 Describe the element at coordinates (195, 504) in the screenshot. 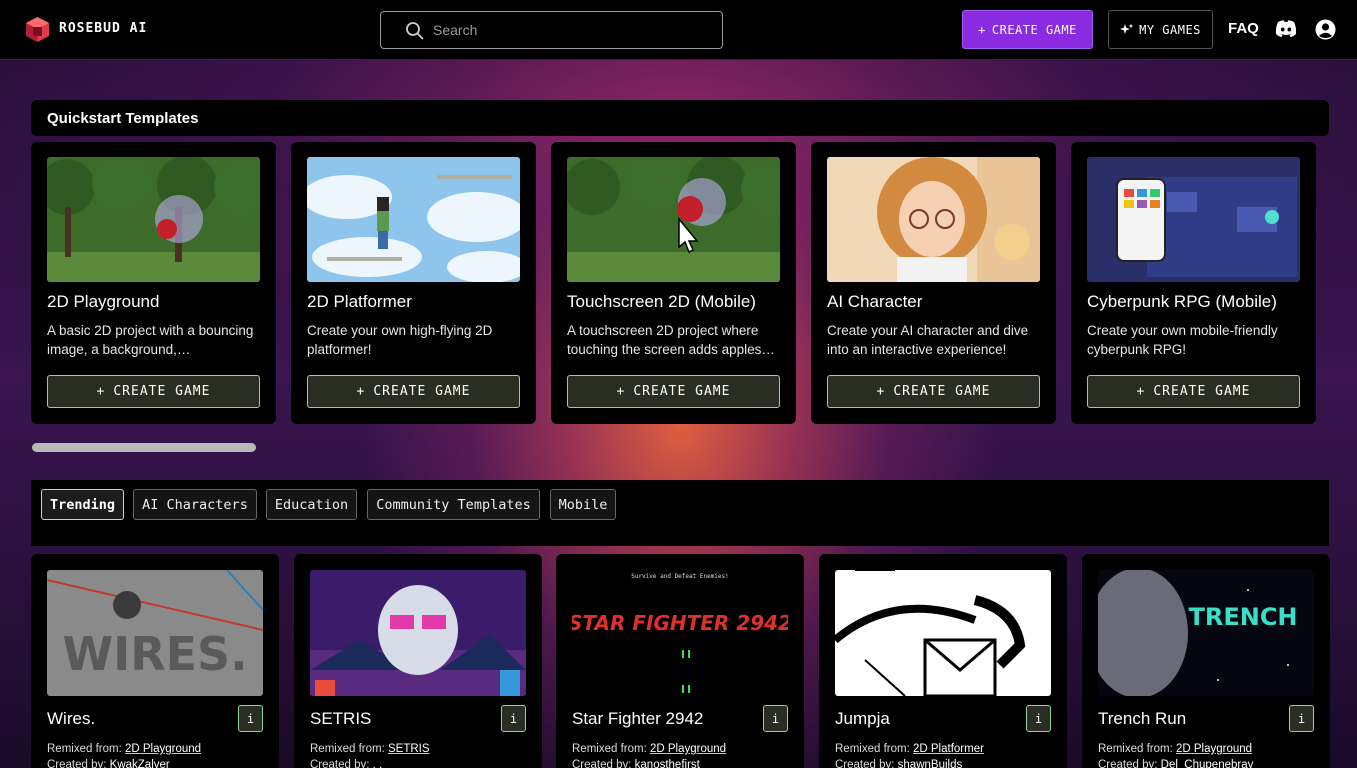

I see `tab-ai-characters: AI Characters` at that location.